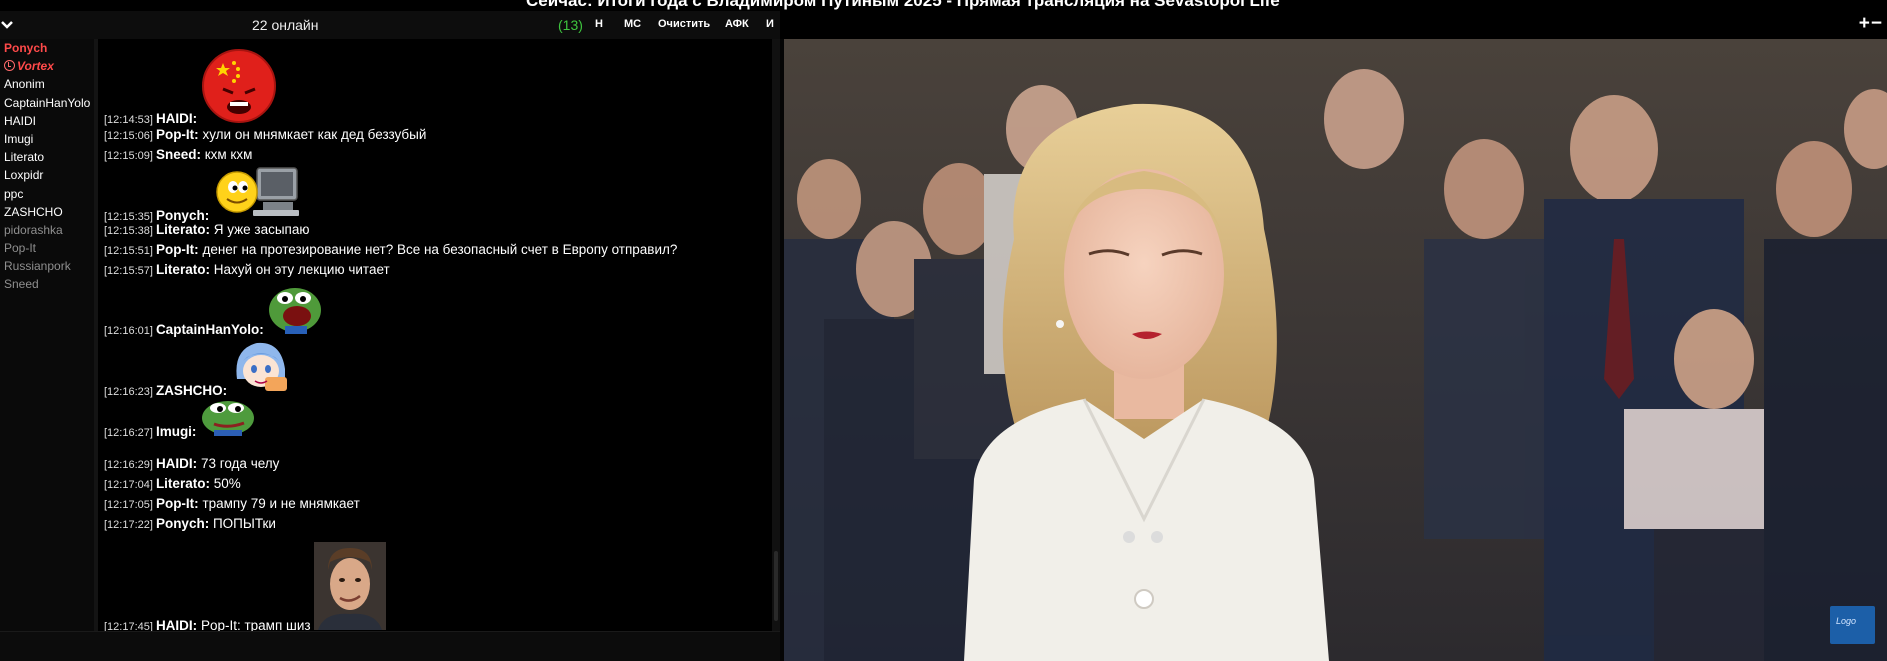  What do you see at coordinates (47, 103) in the screenshot?
I see `user-item: CaptainHanYolo` at bounding box center [47, 103].